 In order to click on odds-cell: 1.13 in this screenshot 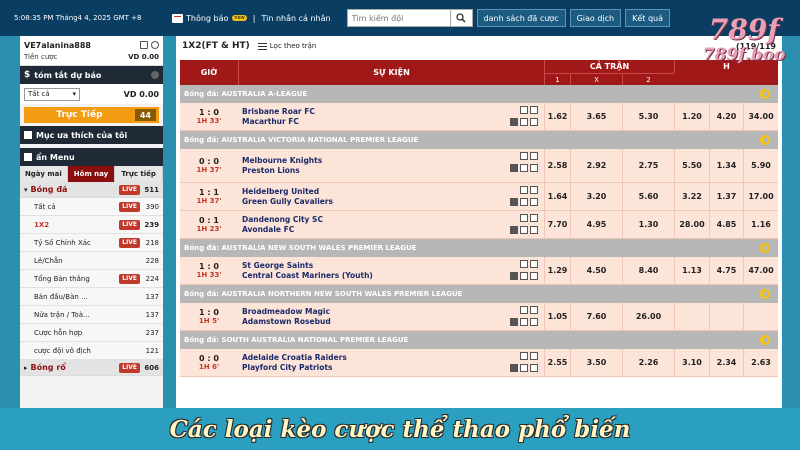, I will do `click(691, 270)`.